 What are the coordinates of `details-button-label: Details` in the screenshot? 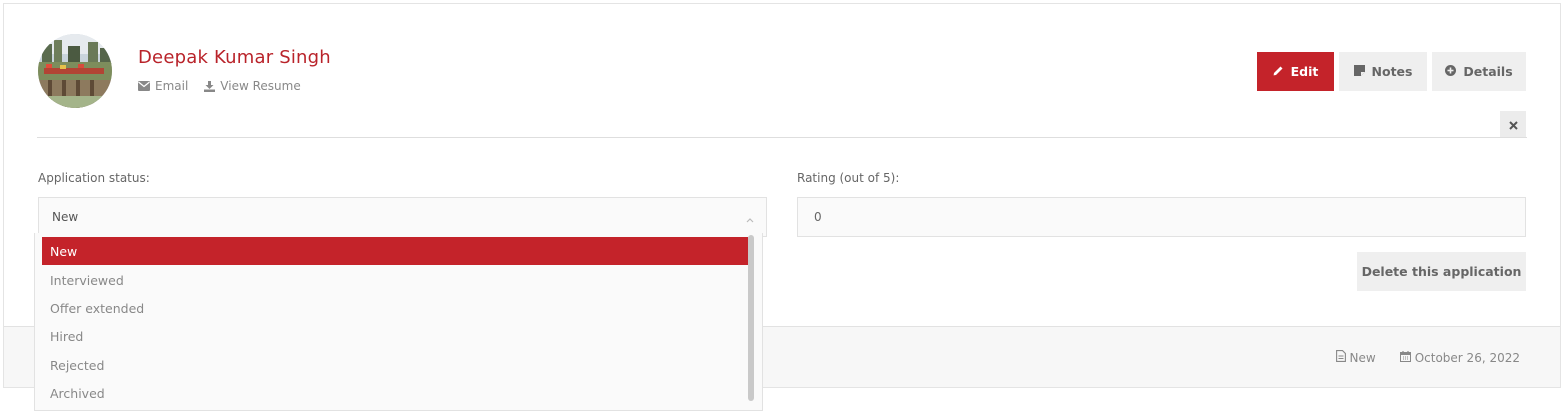 It's located at (1488, 71).